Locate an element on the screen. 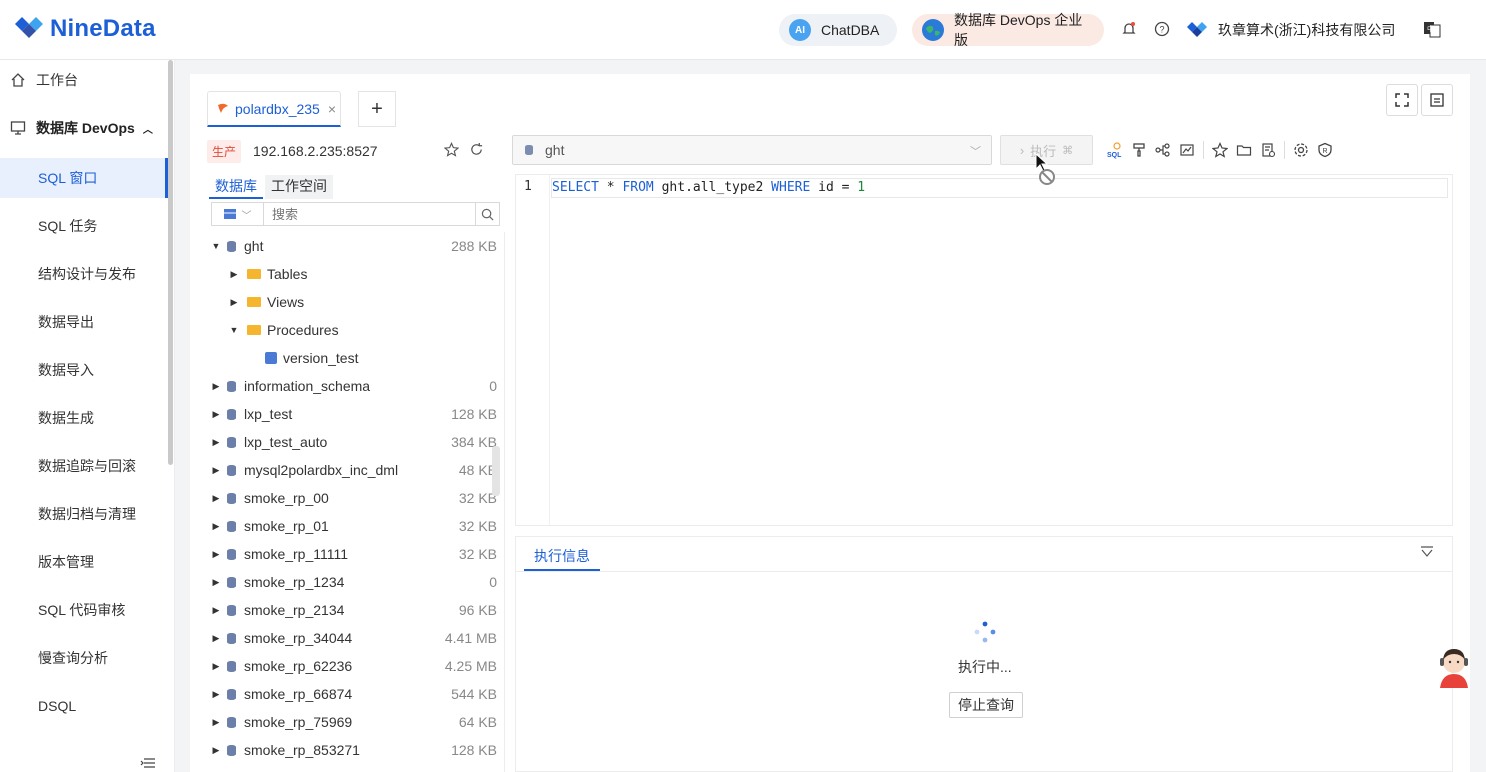 The image size is (1486, 772). tree-item-size: 384 KB is located at coordinates (474, 442).